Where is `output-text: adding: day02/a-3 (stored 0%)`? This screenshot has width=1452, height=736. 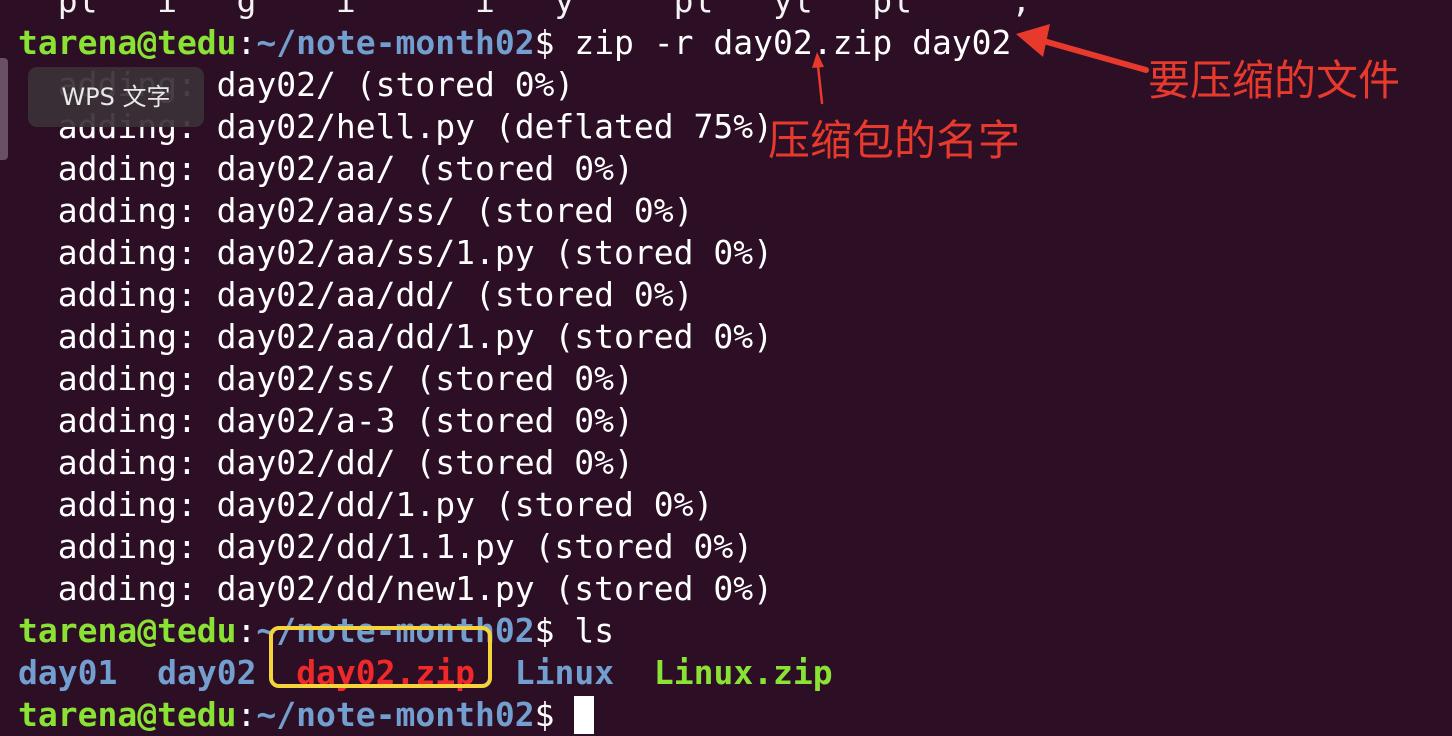 output-text: adding: day02/a-3 (stored 0%) is located at coordinates (326, 420).